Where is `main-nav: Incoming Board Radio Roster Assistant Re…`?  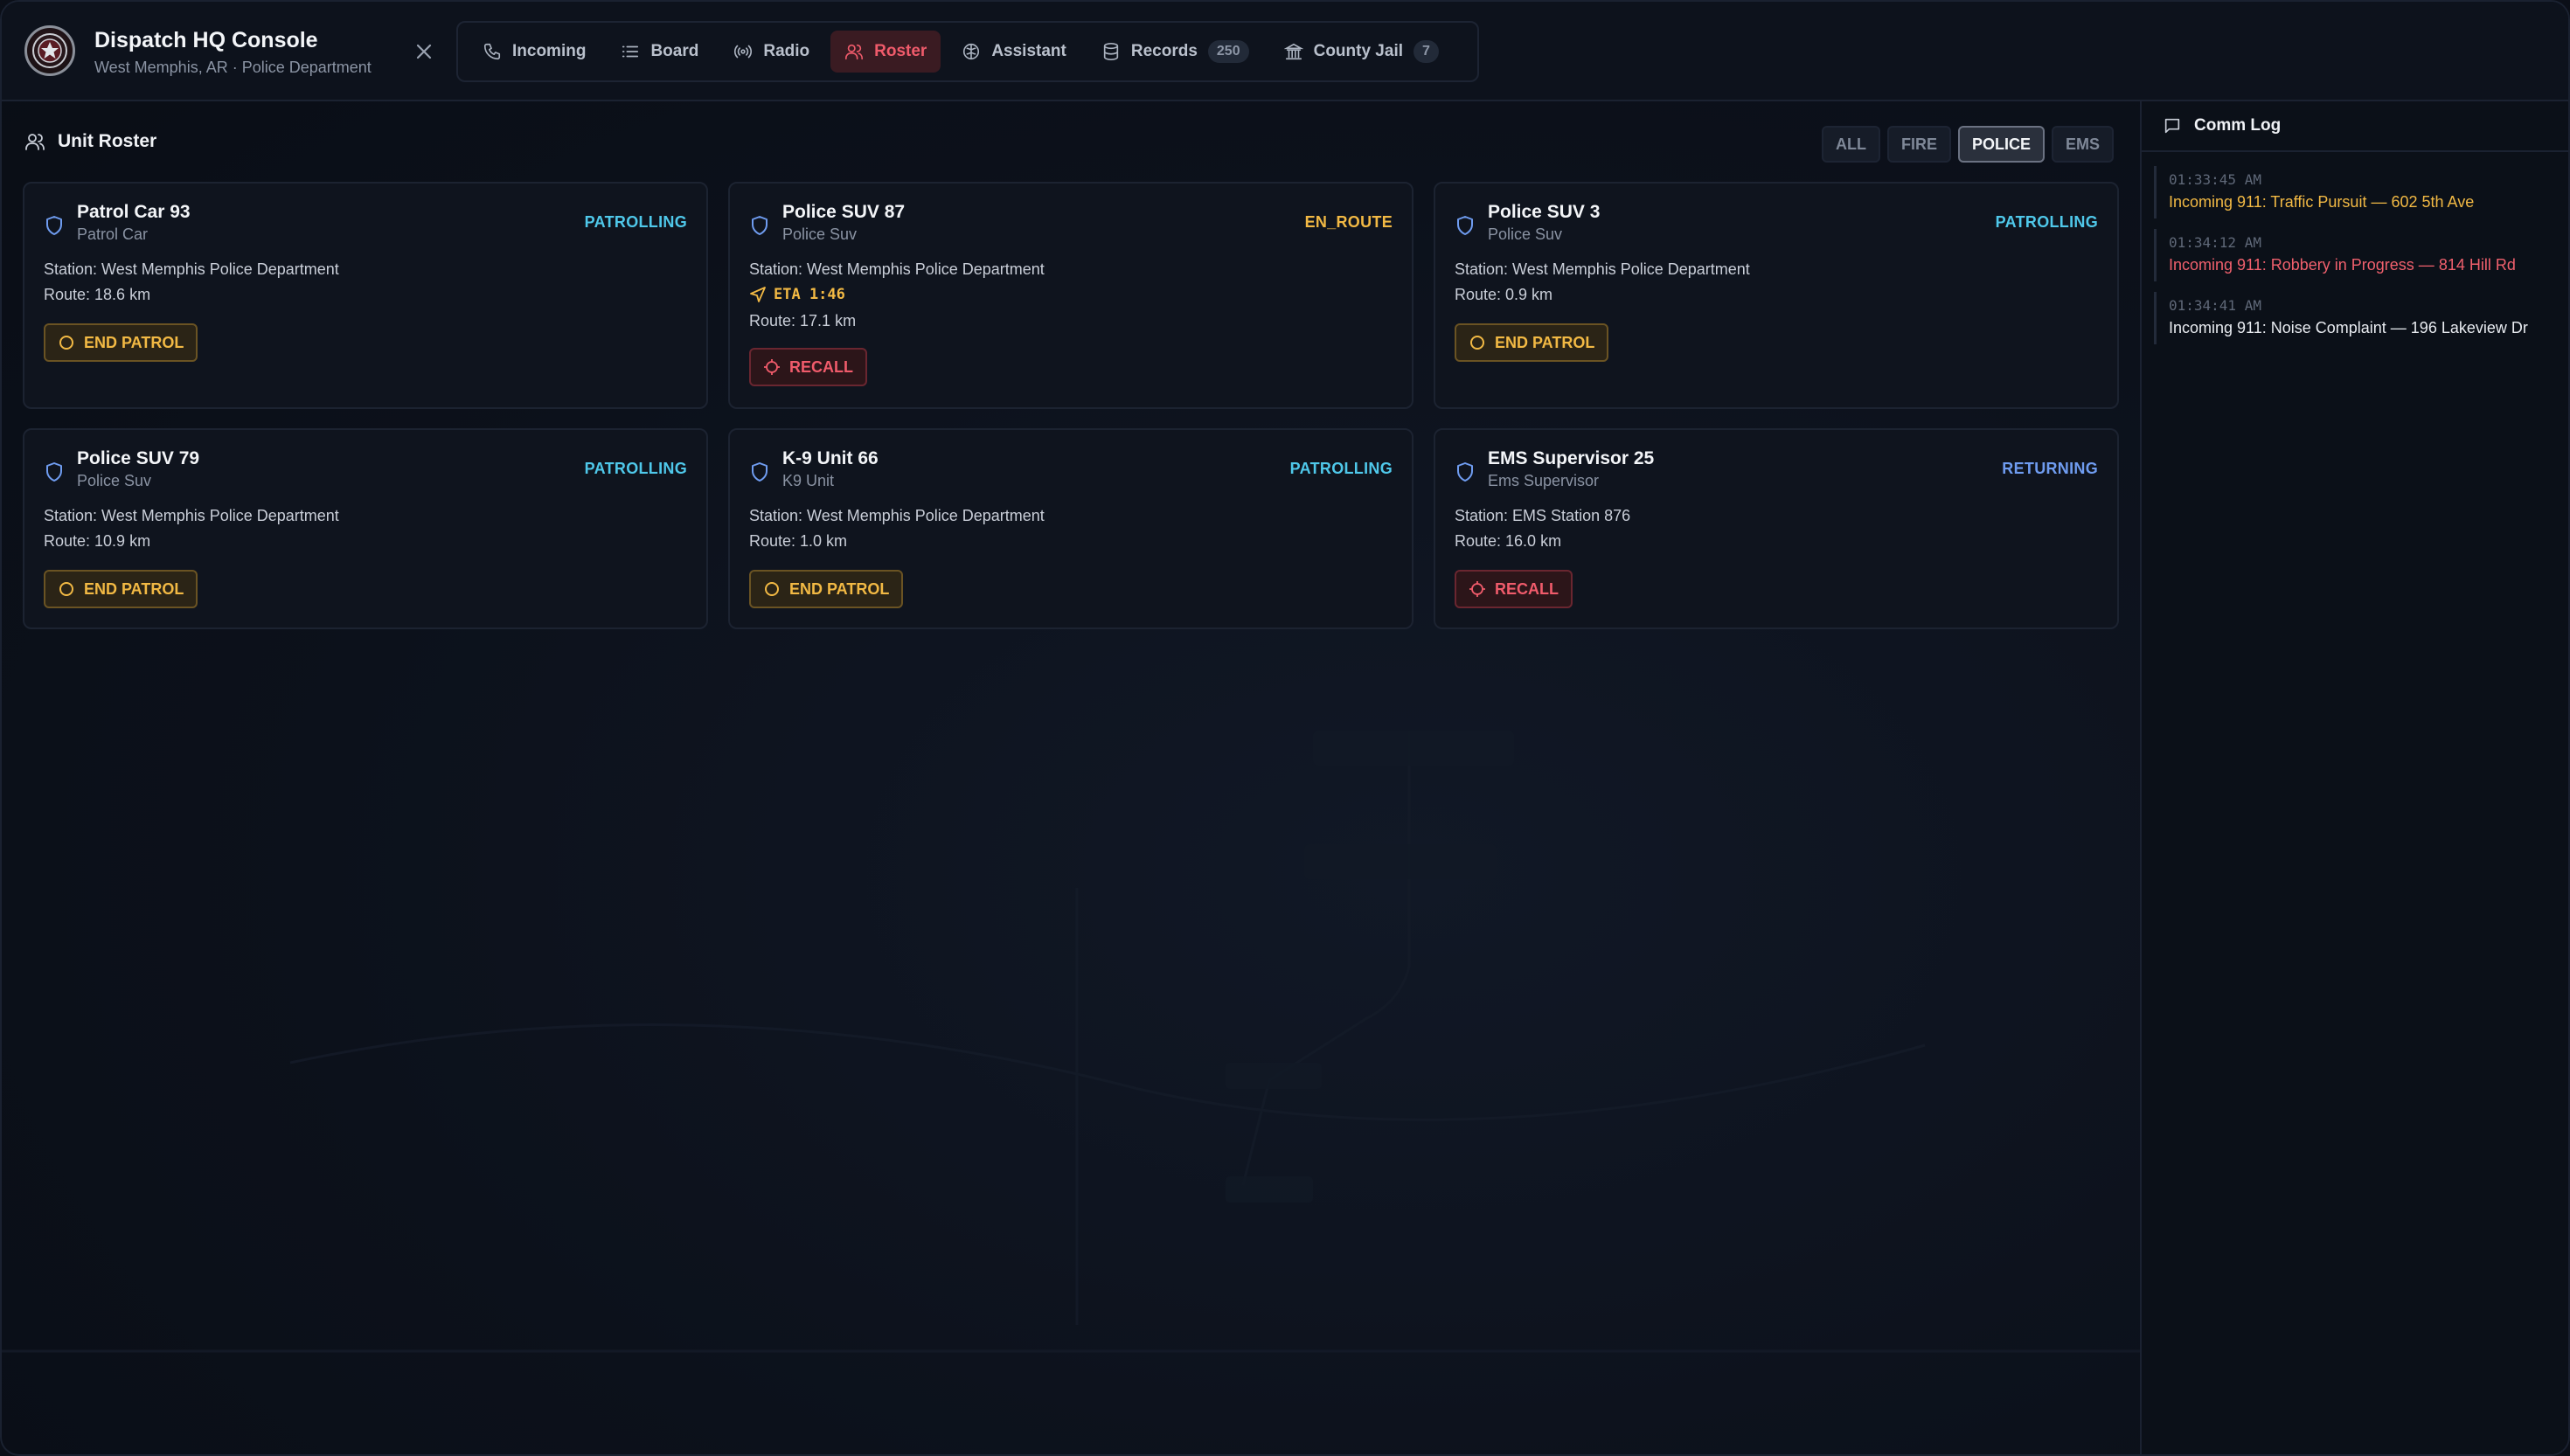 main-nav: Incoming Board Radio Roster Assistant Re… is located at coordinates (967, 51).